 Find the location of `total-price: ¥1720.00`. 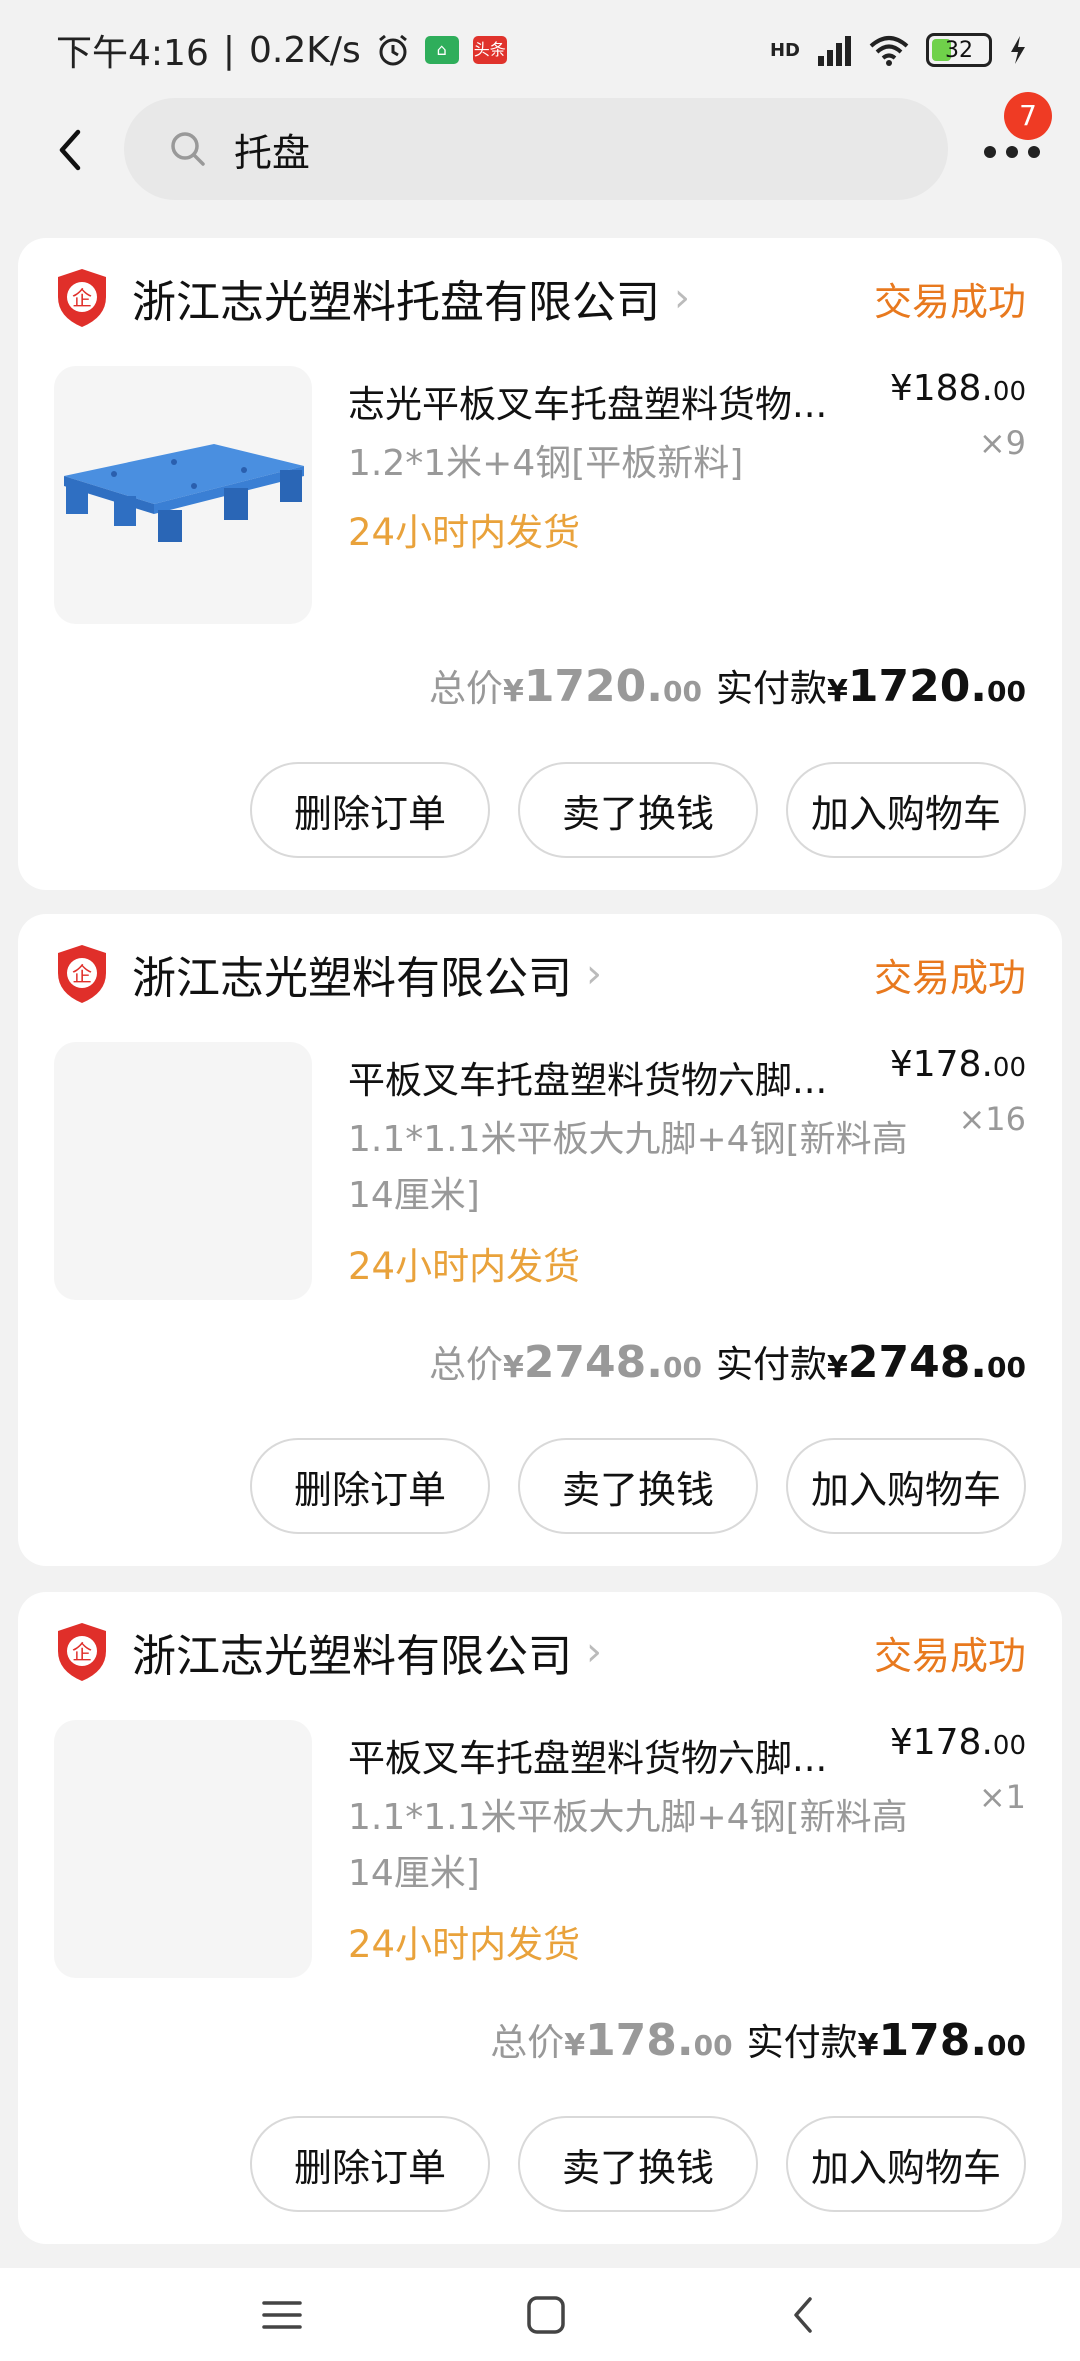

total-price: ¥1720.00 is located at coordinates (602, 686).